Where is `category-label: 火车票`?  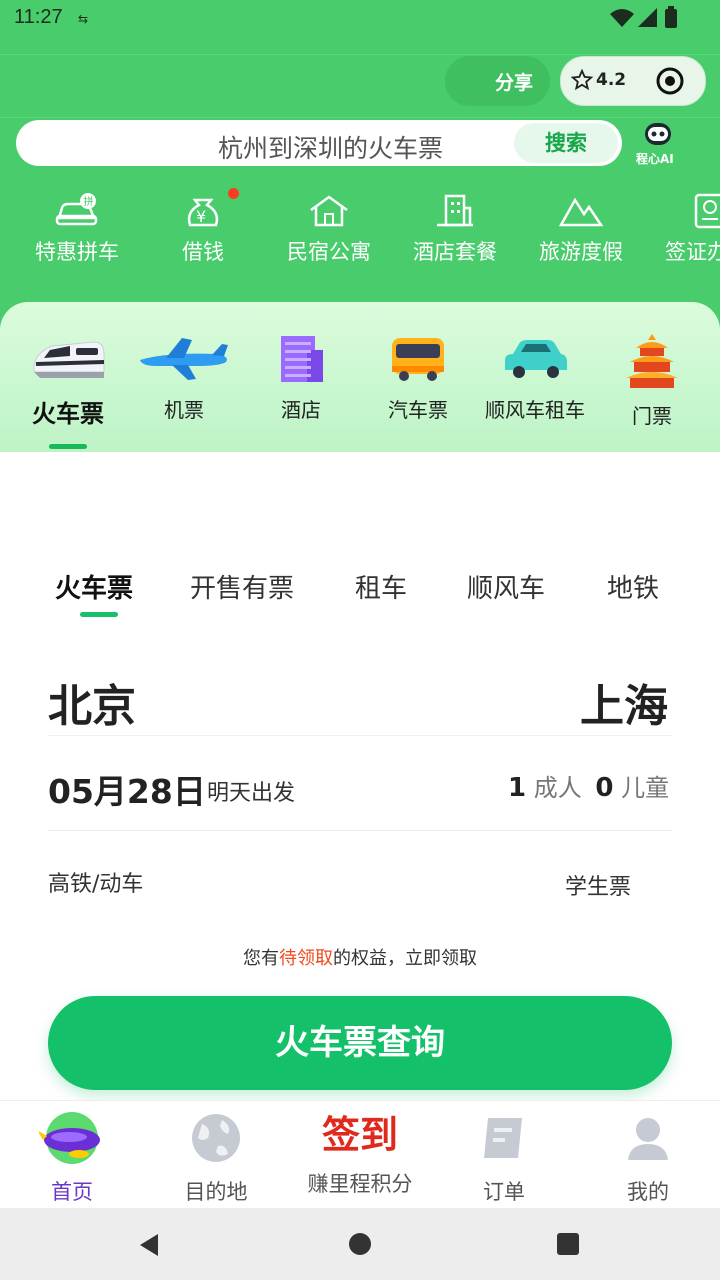
category-label: 火车票 is located at coordinates (68, 414).